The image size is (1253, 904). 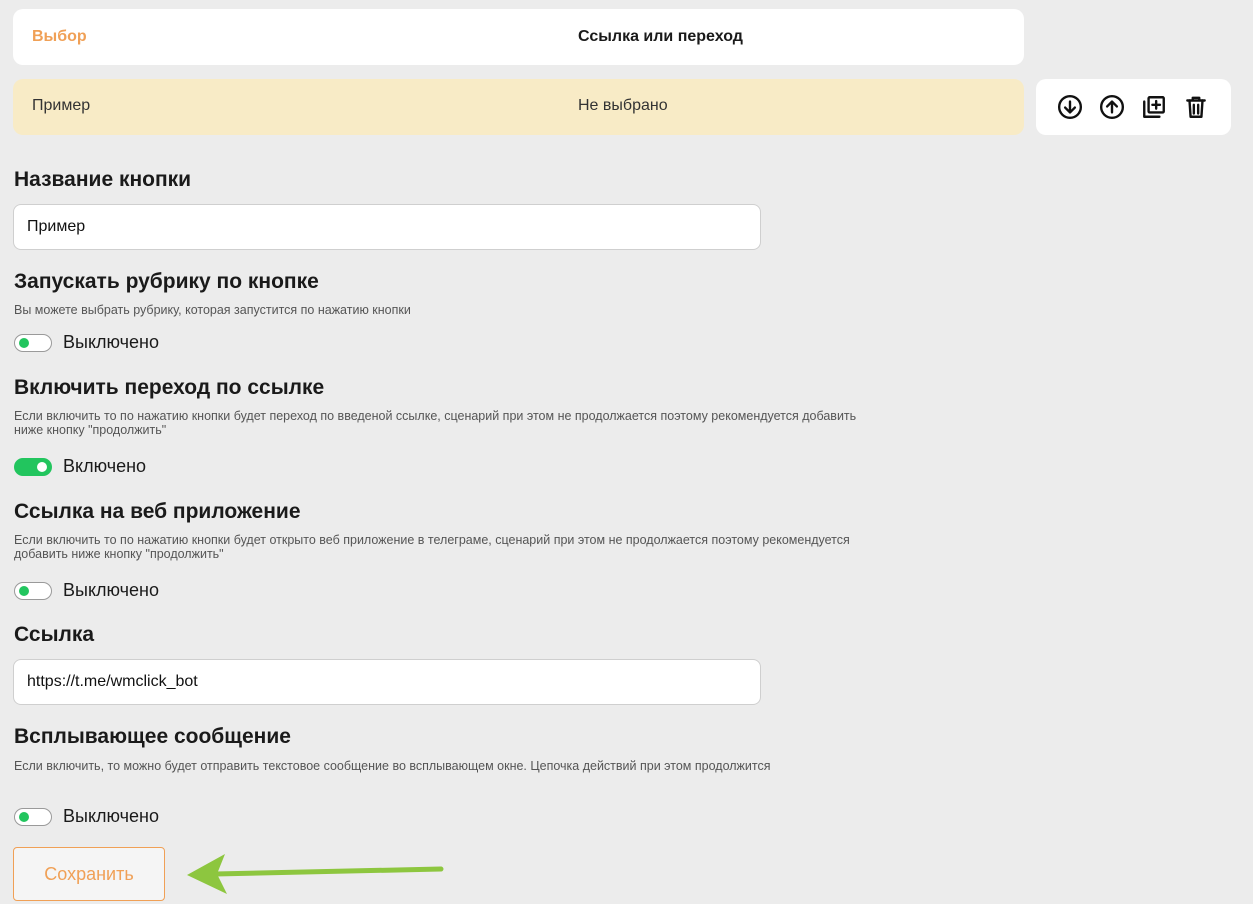 What do you see at coordinates (387, 682) in the screenshot?
I see `link-input: https://t.me/wmclick_bot` at bounding box center [387, 682].